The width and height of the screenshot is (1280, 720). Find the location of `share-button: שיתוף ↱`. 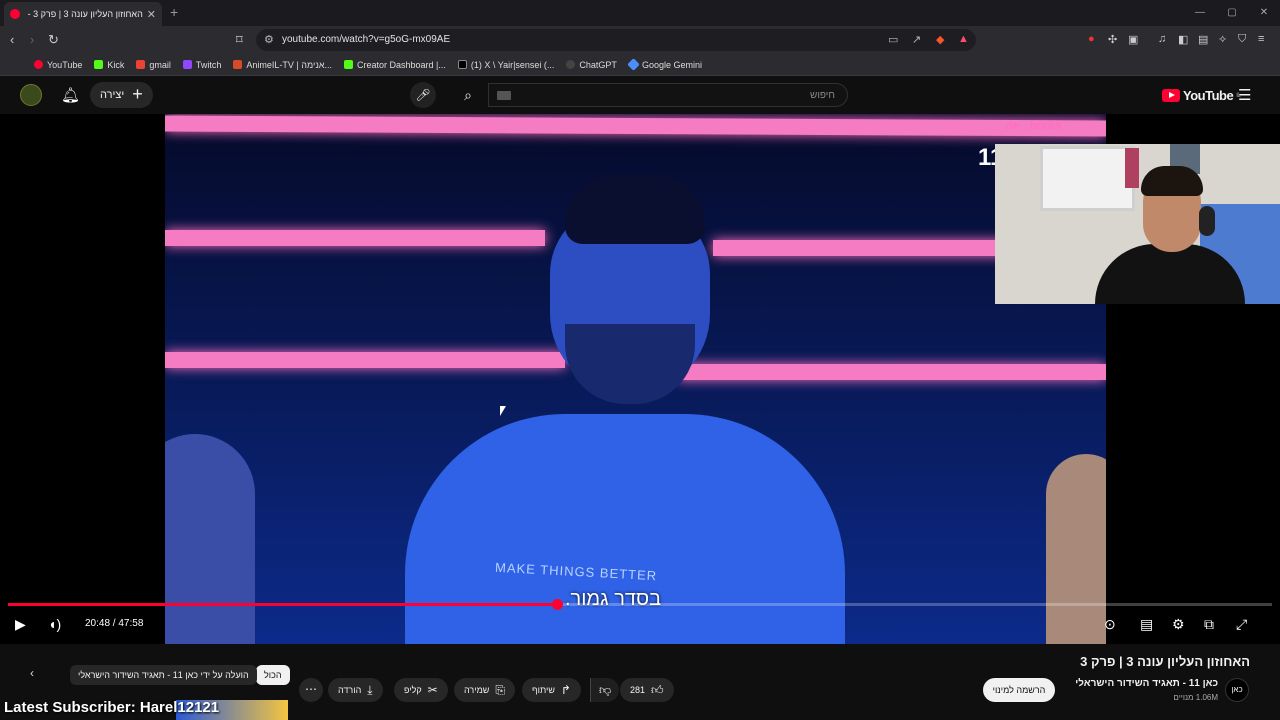

share-button: שיתוף ↱ is located at coordinates (551, 690).